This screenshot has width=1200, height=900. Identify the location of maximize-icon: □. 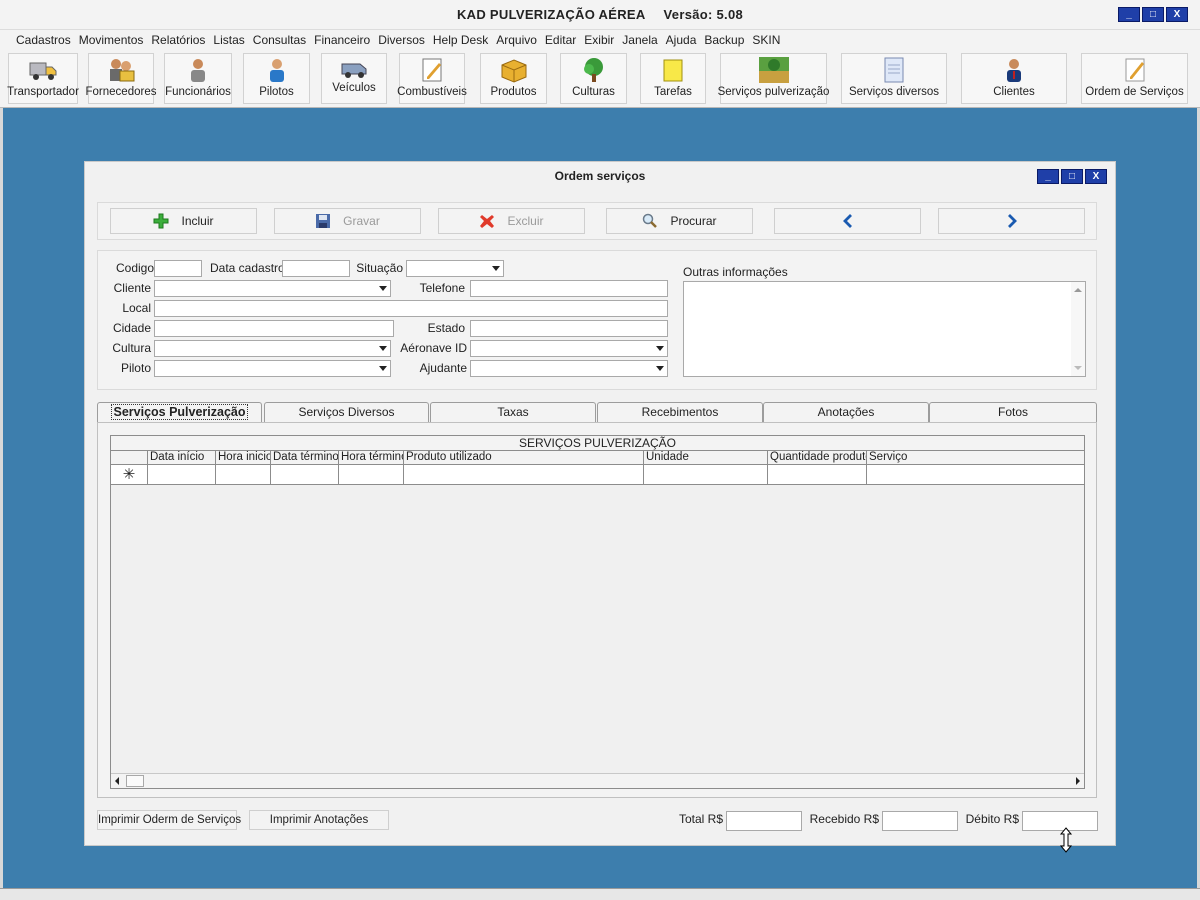
(1153, 14).